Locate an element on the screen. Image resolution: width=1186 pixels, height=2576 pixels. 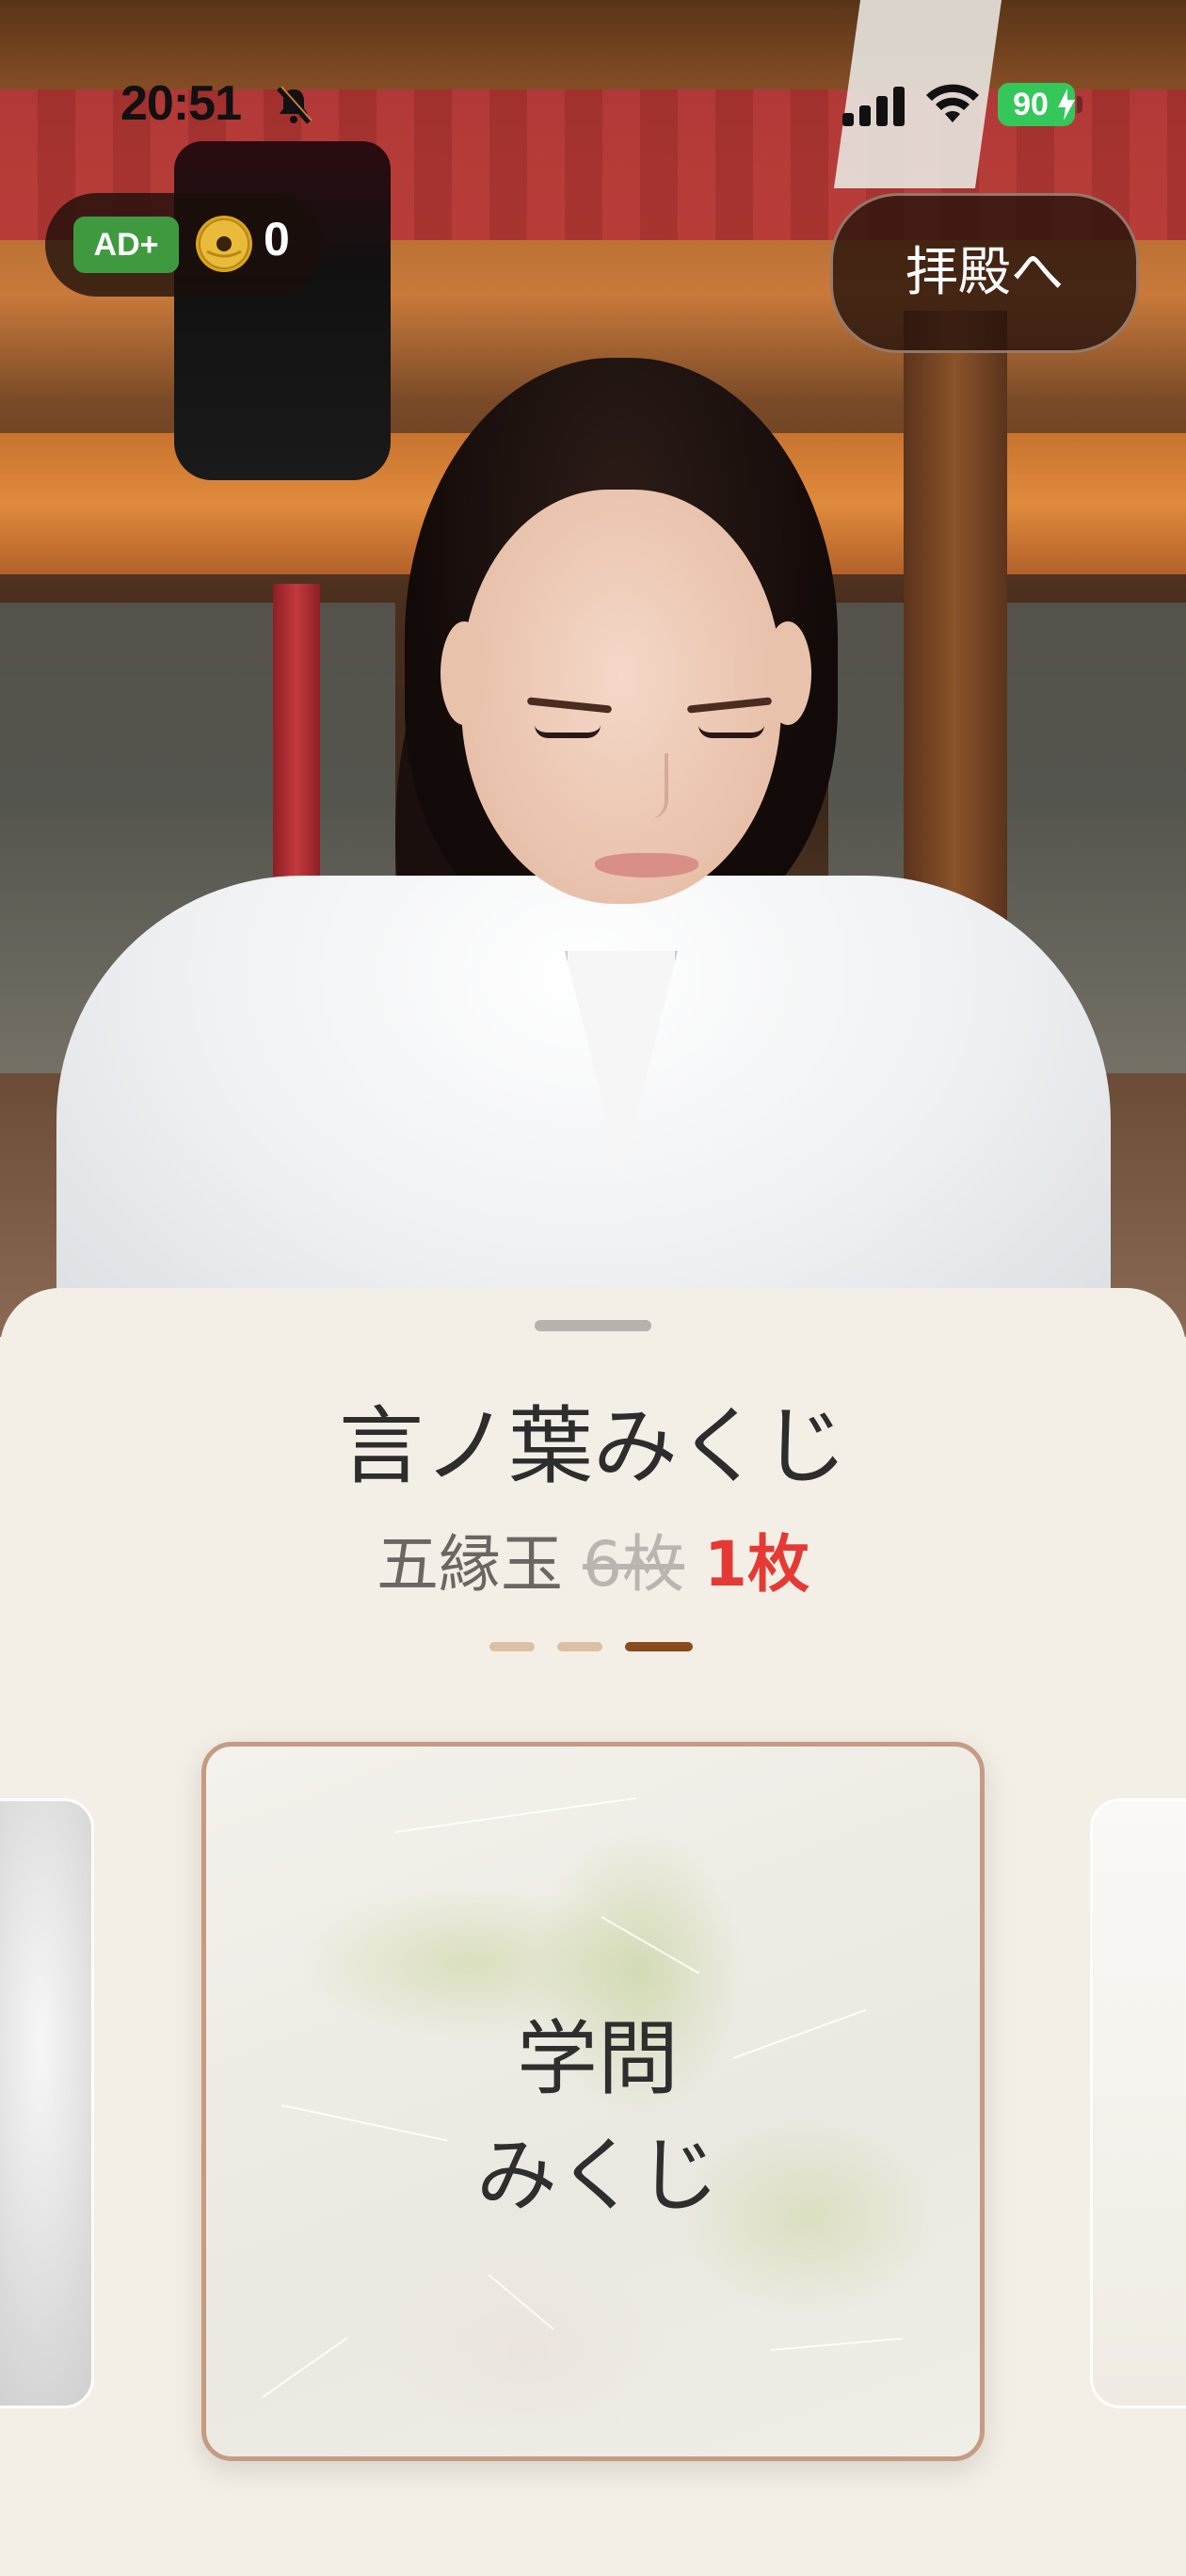
battery-level: 90 is located at coordinates (1031, 104).